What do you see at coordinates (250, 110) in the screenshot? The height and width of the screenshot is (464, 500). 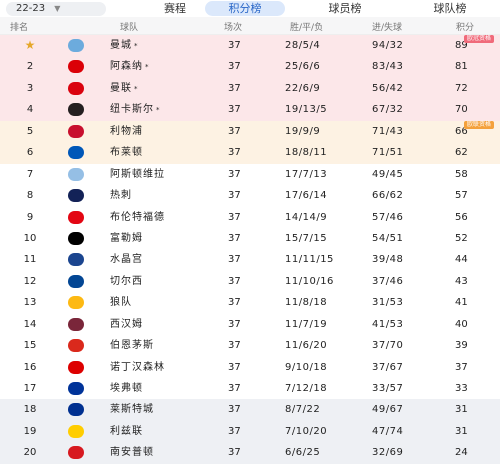 I see `table-row: 4 纽卡斯尔 * 37 19/13/5 67/32 70` at bounding box center [250, 110].